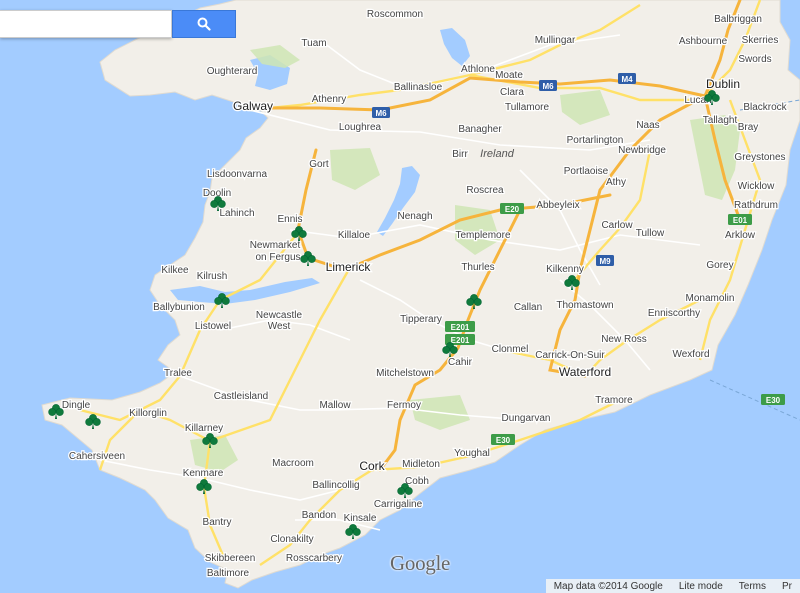 This screenshot has width=800, height=593. Describe the element at coordinates (395, 14) in the screenshot. I see `place-label: Roscommon` at that location.